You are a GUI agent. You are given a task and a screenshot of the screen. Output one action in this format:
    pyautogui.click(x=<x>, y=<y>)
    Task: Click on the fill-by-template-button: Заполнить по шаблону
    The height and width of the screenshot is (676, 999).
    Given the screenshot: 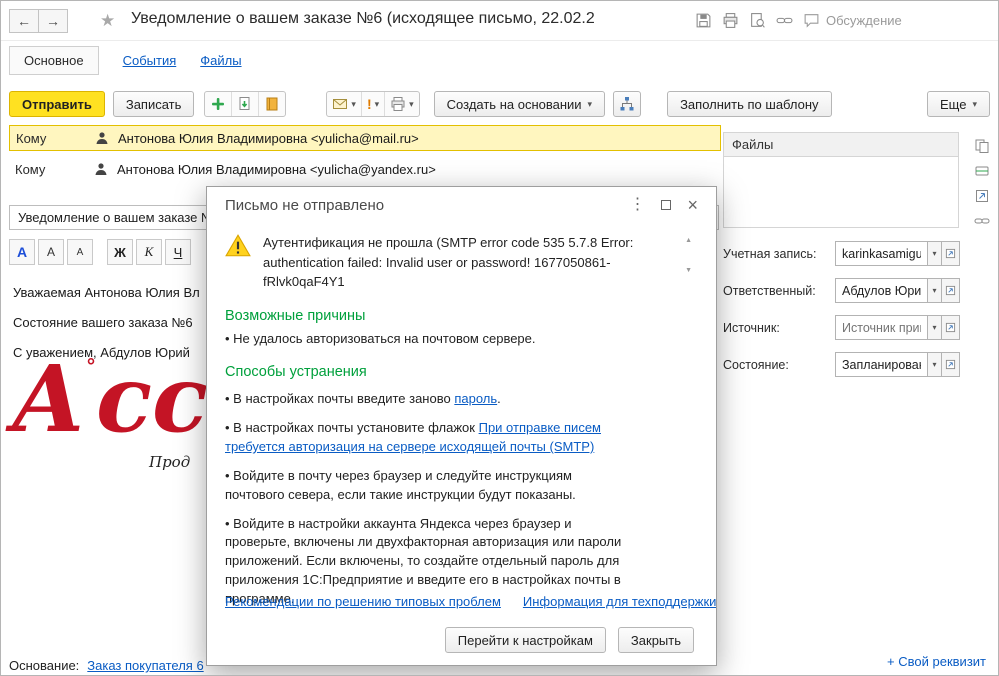 What is the action you would take?
    pyautogui.click(x=749, y=104)
    